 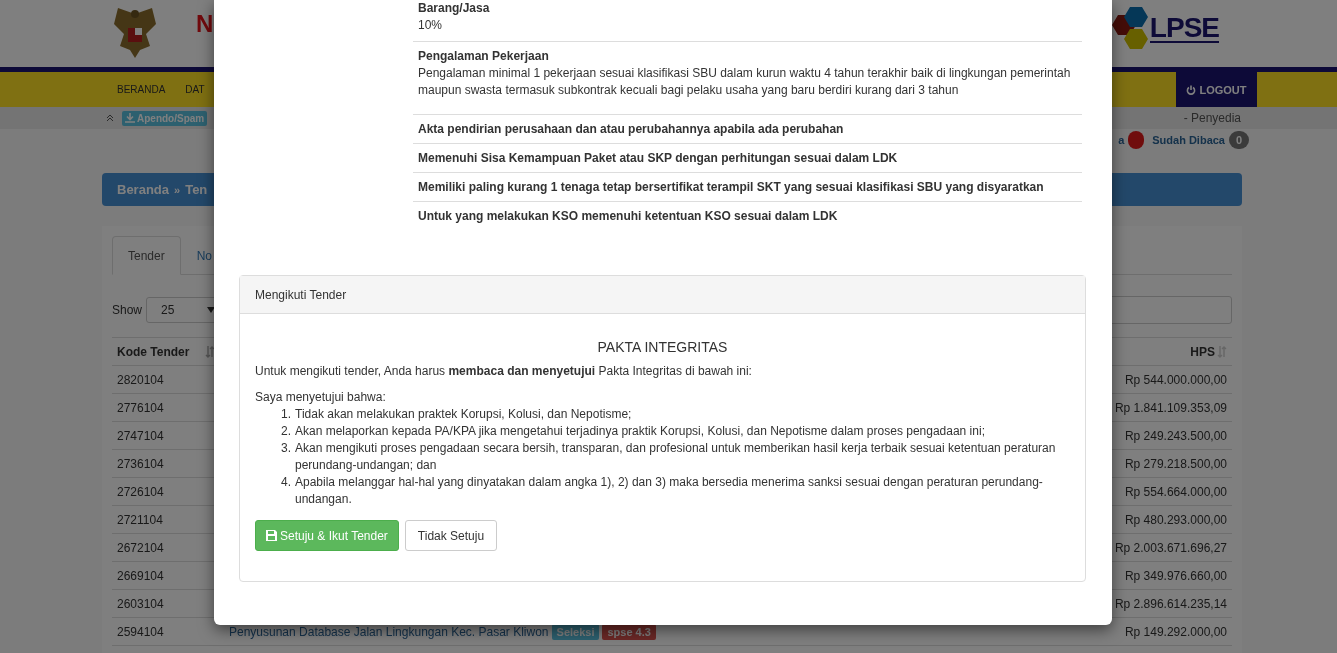 I want to click on site-title: N, so click(x=205, y=24).